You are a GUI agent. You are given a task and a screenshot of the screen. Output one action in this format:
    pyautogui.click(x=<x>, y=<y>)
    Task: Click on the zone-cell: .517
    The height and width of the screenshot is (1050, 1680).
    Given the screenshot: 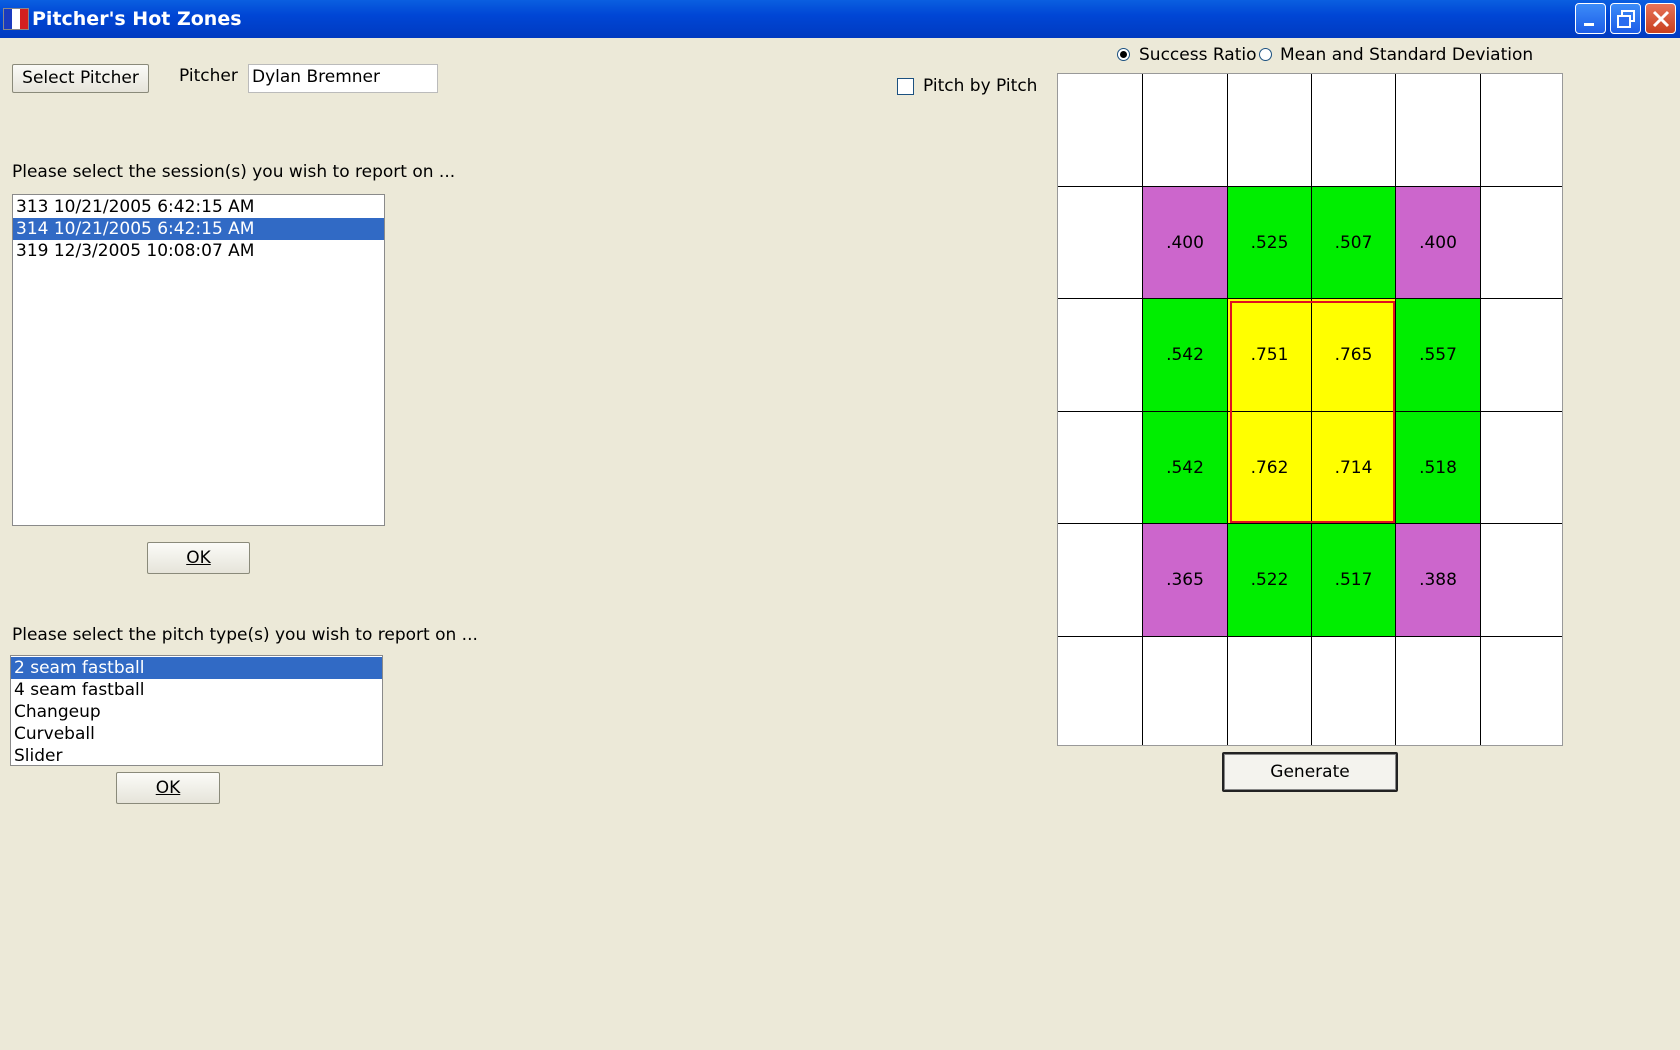 What is the action you would take?
    pyautogui.click(x=1354, y=580)
    